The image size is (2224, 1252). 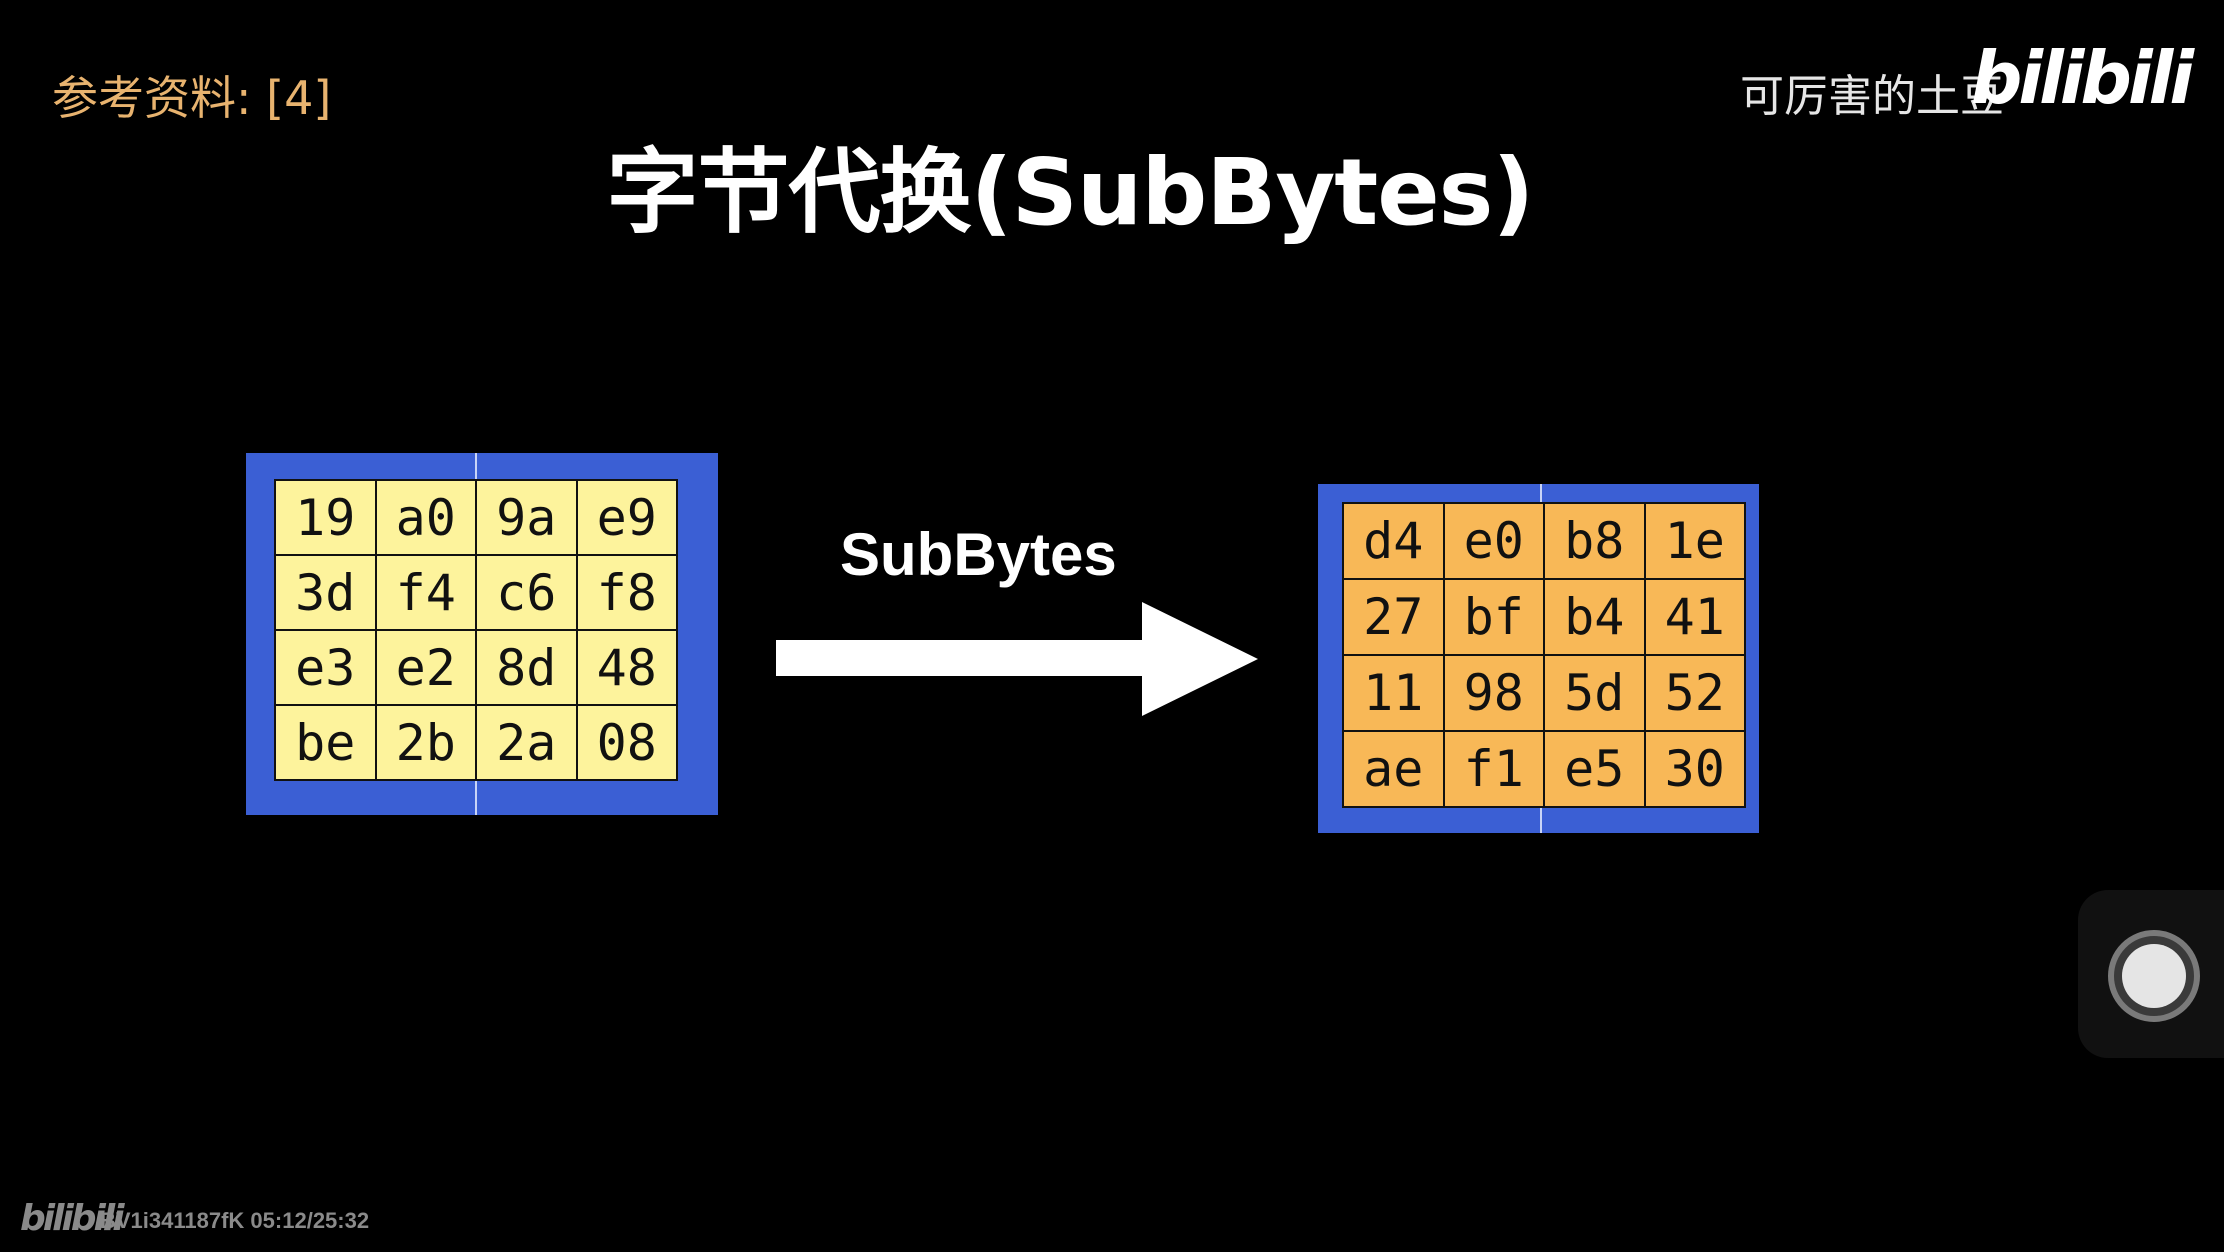 I want to click on input-matrix-cell: a0, so click(x=425, y=517).